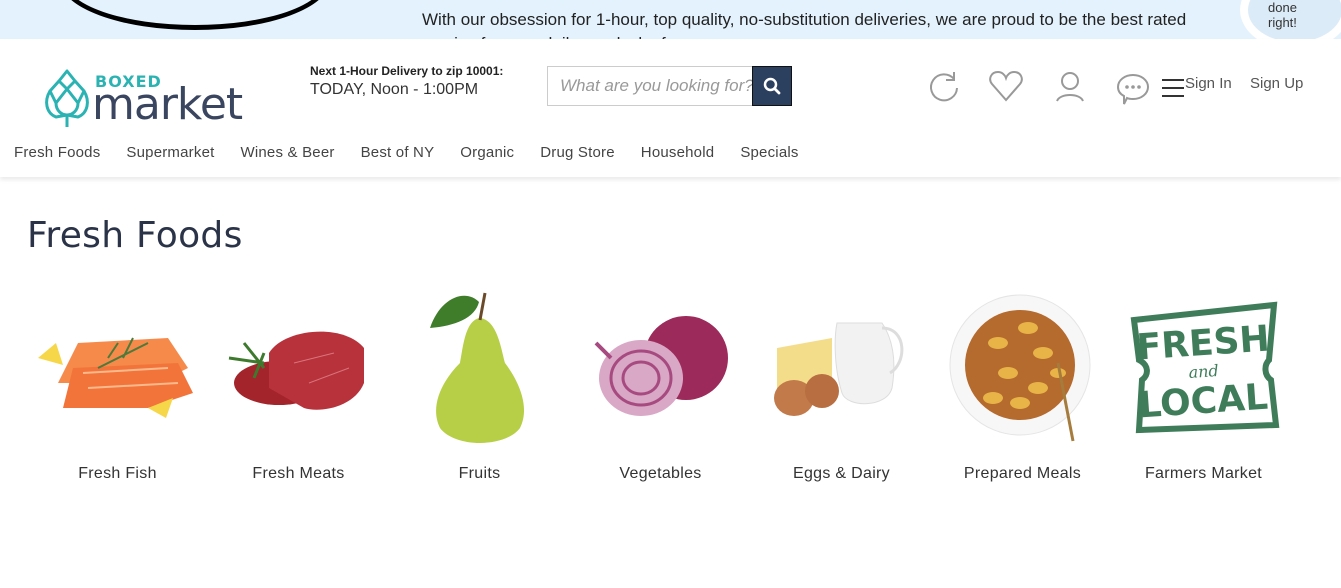 This screenshot has width=1341, height=588. Describe the element at coordinates (1282, 7) in the screenshot. I see `badge-line-1: done` at that location.